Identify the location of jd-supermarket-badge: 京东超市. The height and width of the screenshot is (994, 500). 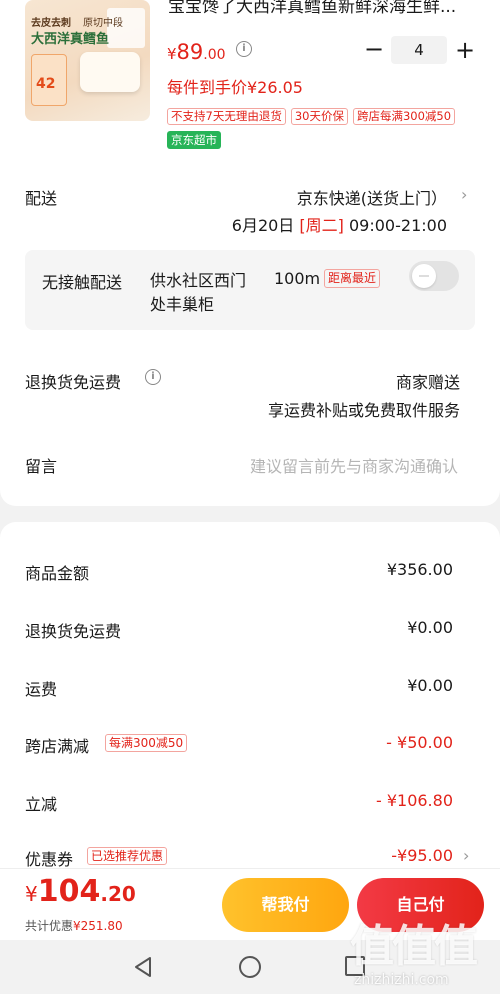
(194, 140).